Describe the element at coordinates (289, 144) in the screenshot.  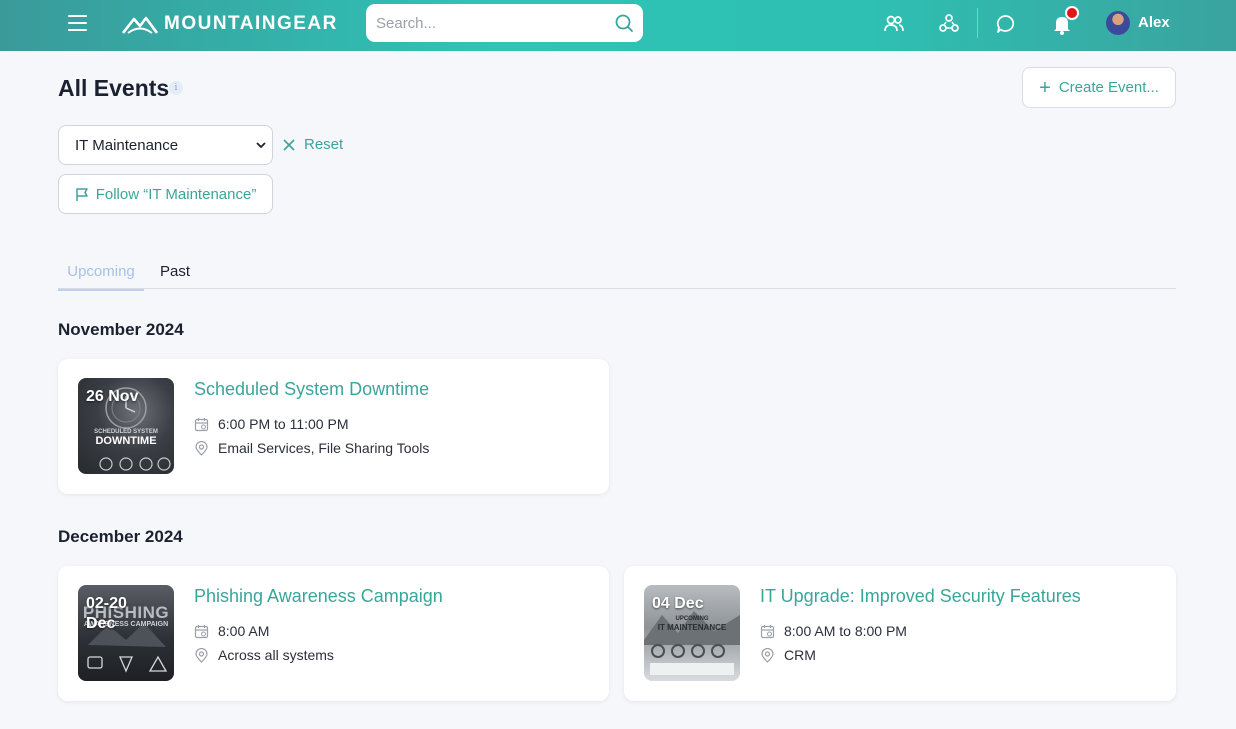
I see `close-icon` at that location.